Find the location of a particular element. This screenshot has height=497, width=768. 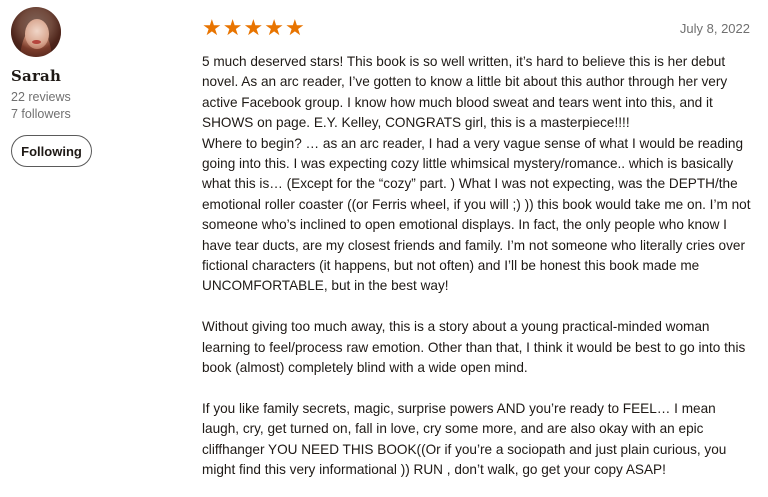

reviewer-card: Sarah 22 reviews 7 followers Following is located at coordinates (96, 87).